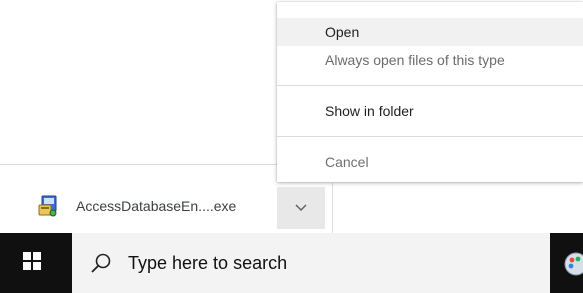  What do you see at coordinates (101, 263) in the screenshot?
I see `search-icon` at bounding box center [101, 263].